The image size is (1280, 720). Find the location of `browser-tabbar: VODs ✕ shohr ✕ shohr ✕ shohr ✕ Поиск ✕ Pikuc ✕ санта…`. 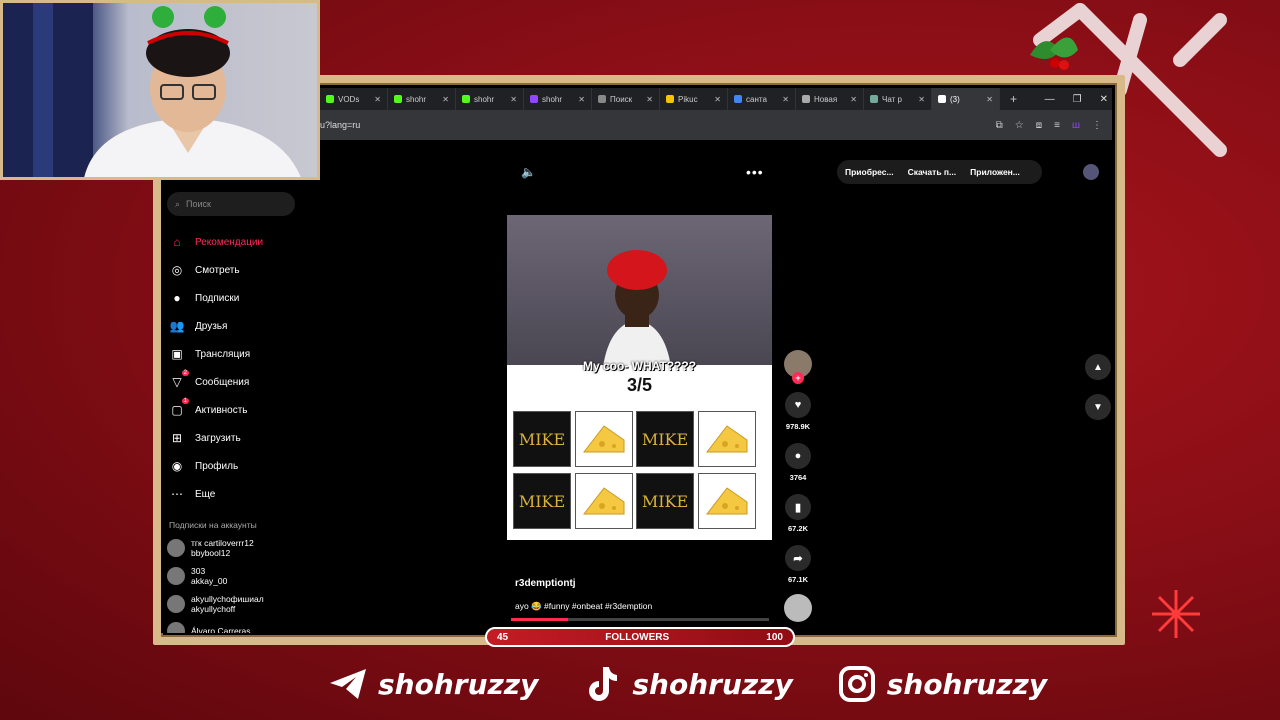

browser-tabbar: VODs ✕ shohr ✕ shohr ✕ shohr ✕ Поиск ✕ Pikuc ✕ санта… is located at coordinates (716, 99).